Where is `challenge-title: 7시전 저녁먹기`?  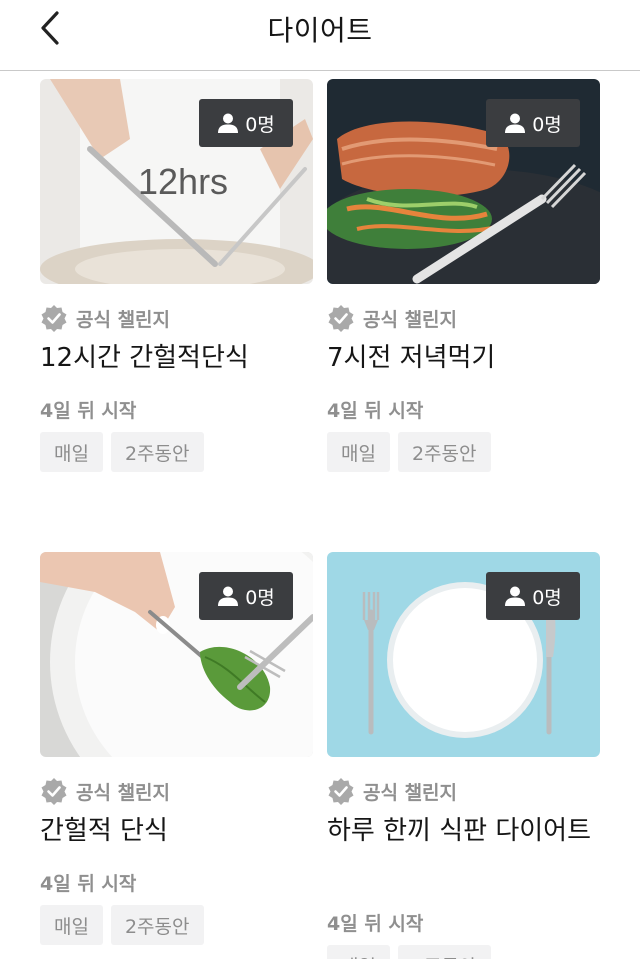 challenge-title: 7시전 저녁먹기 is located at coordinates (411, 358).